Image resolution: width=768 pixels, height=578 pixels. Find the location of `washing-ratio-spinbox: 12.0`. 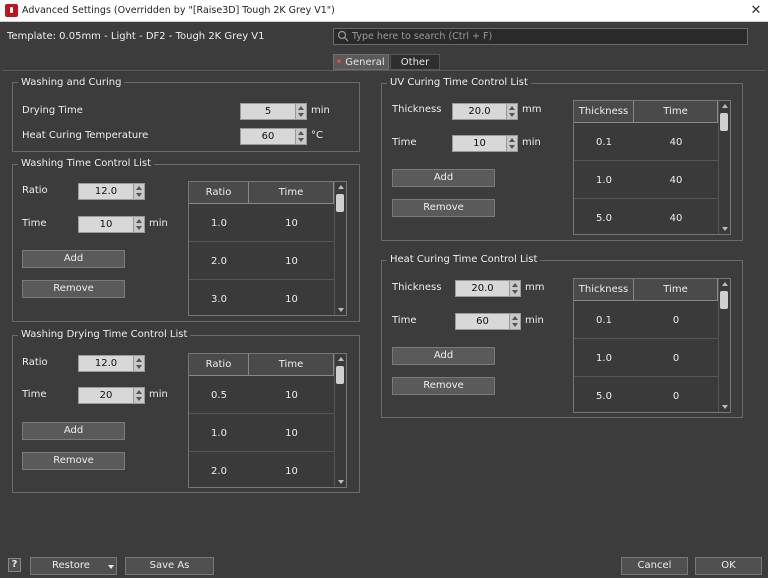

washing-ratio-spinbox: 12.0 is located at coordinates (111, 191).